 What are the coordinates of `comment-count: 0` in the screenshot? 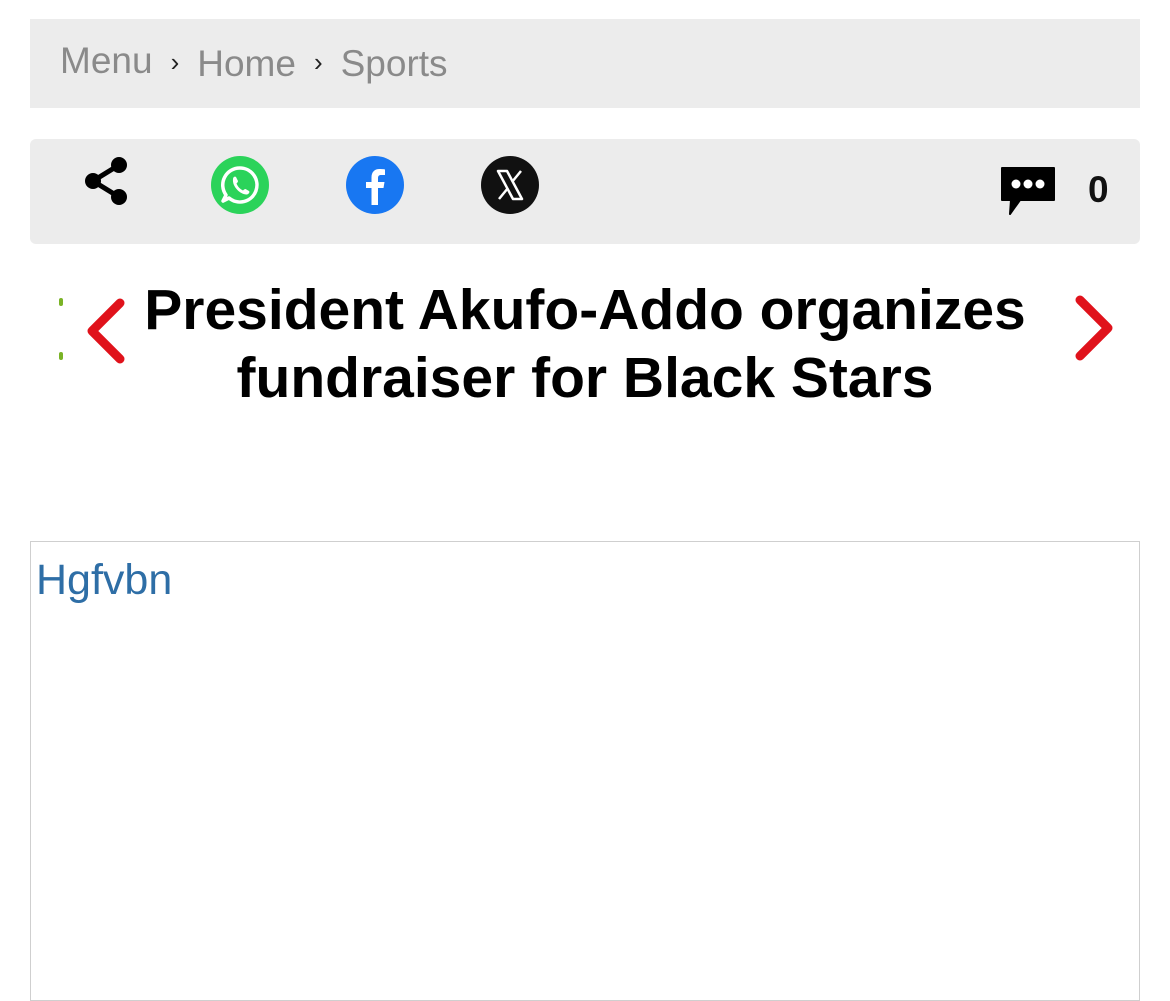 It's located at (1098, 190).